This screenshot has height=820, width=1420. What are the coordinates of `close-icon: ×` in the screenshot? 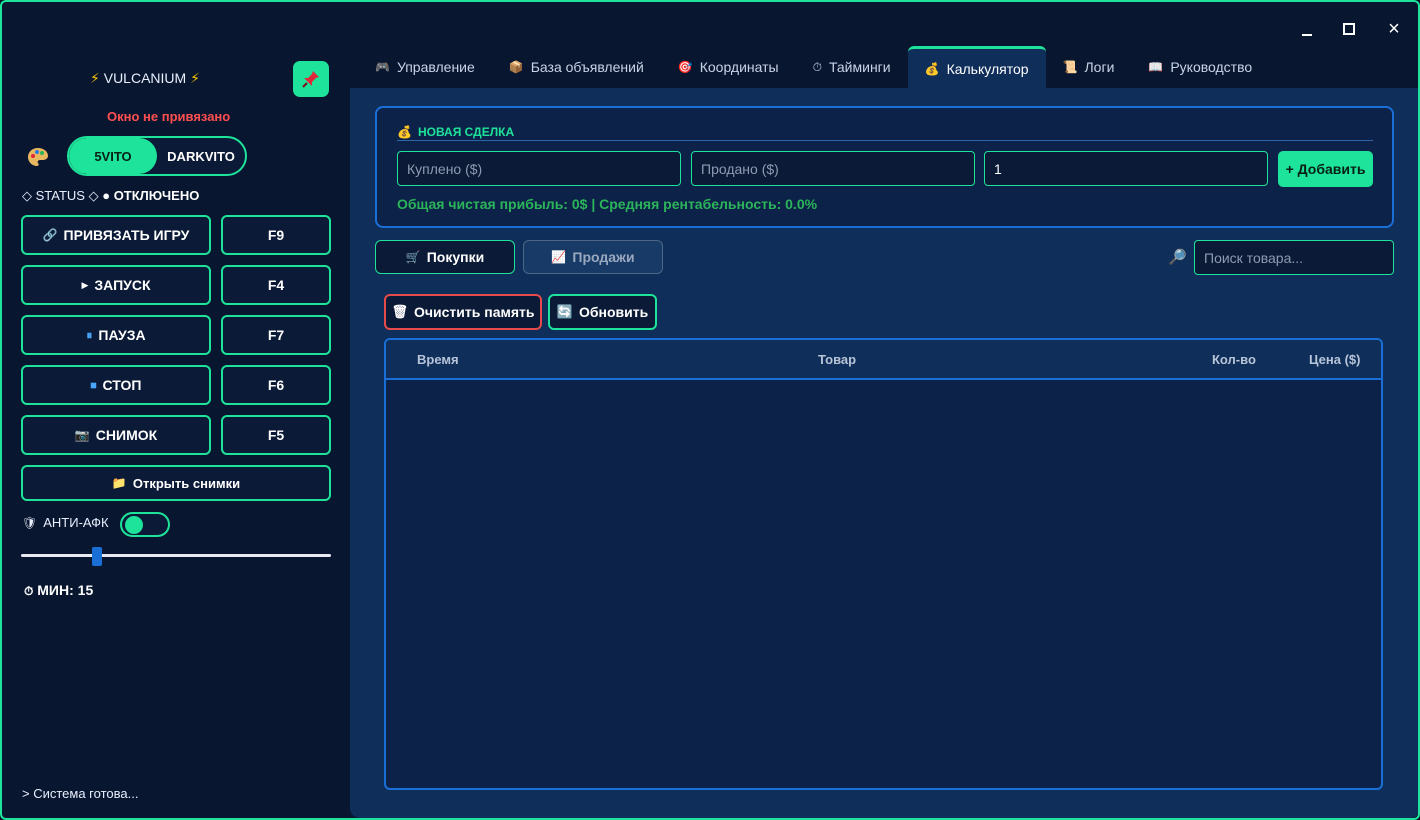 It's located at (1394, 28).